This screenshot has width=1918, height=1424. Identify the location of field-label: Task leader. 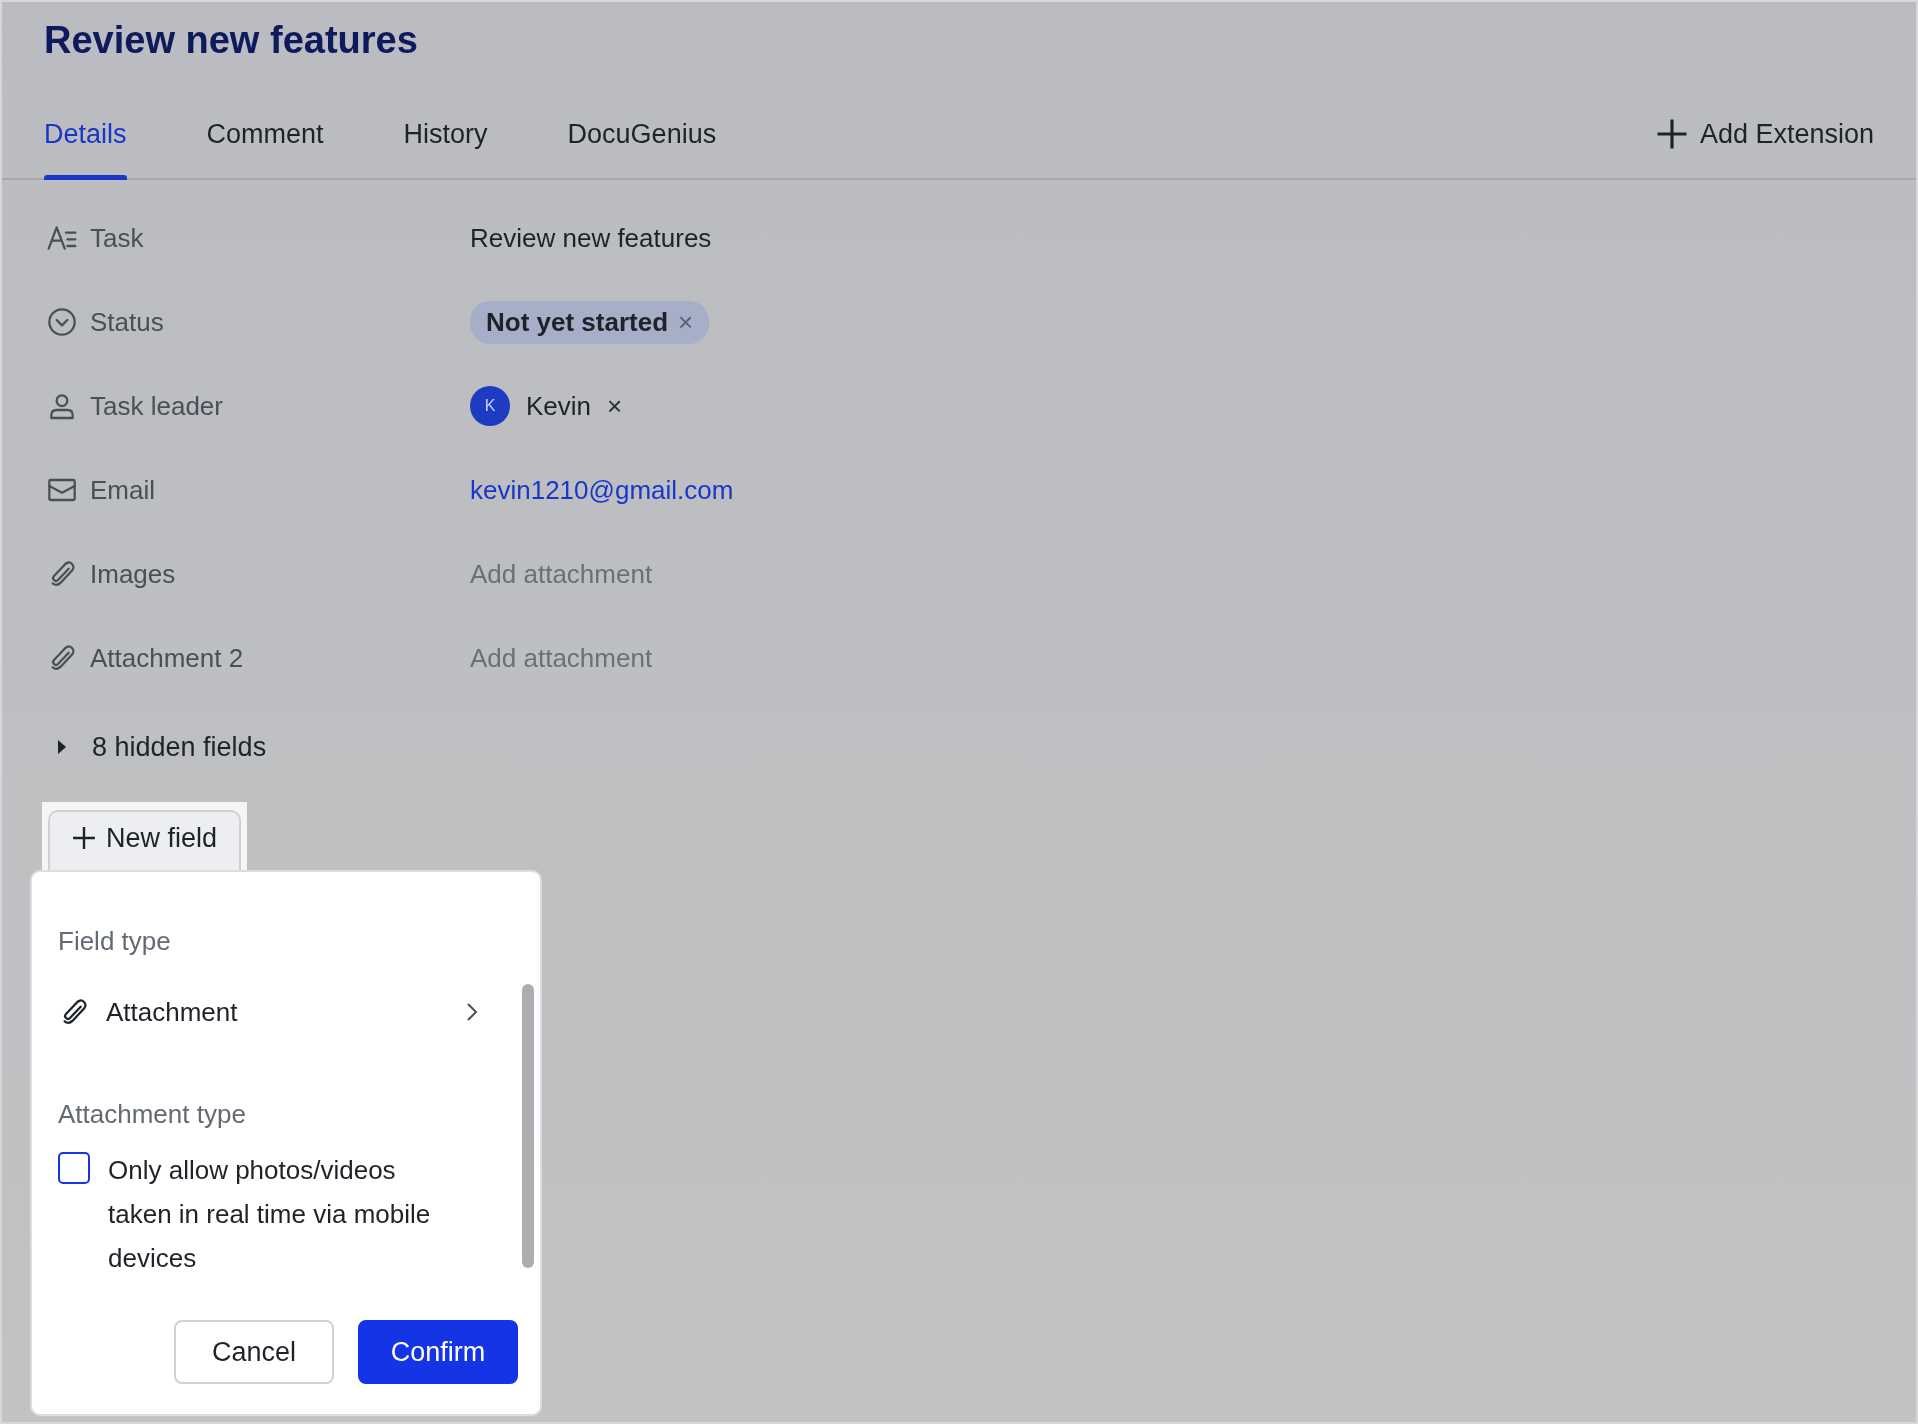
(156, 406).